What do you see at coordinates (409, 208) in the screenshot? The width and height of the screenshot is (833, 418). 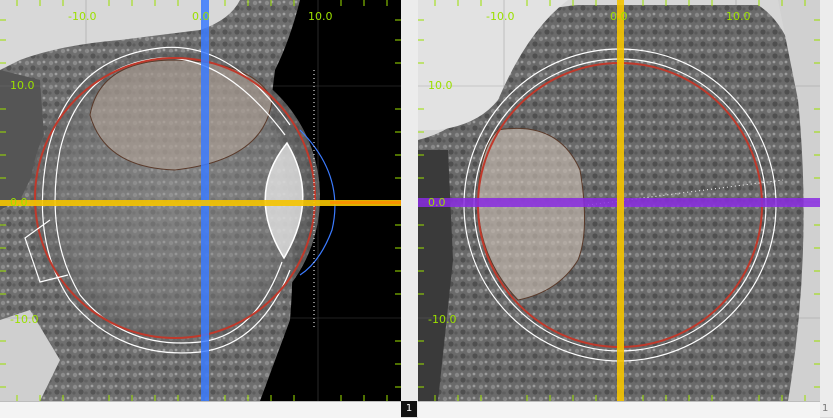 I see `viewport-divider` at bounding box center [409, 208].